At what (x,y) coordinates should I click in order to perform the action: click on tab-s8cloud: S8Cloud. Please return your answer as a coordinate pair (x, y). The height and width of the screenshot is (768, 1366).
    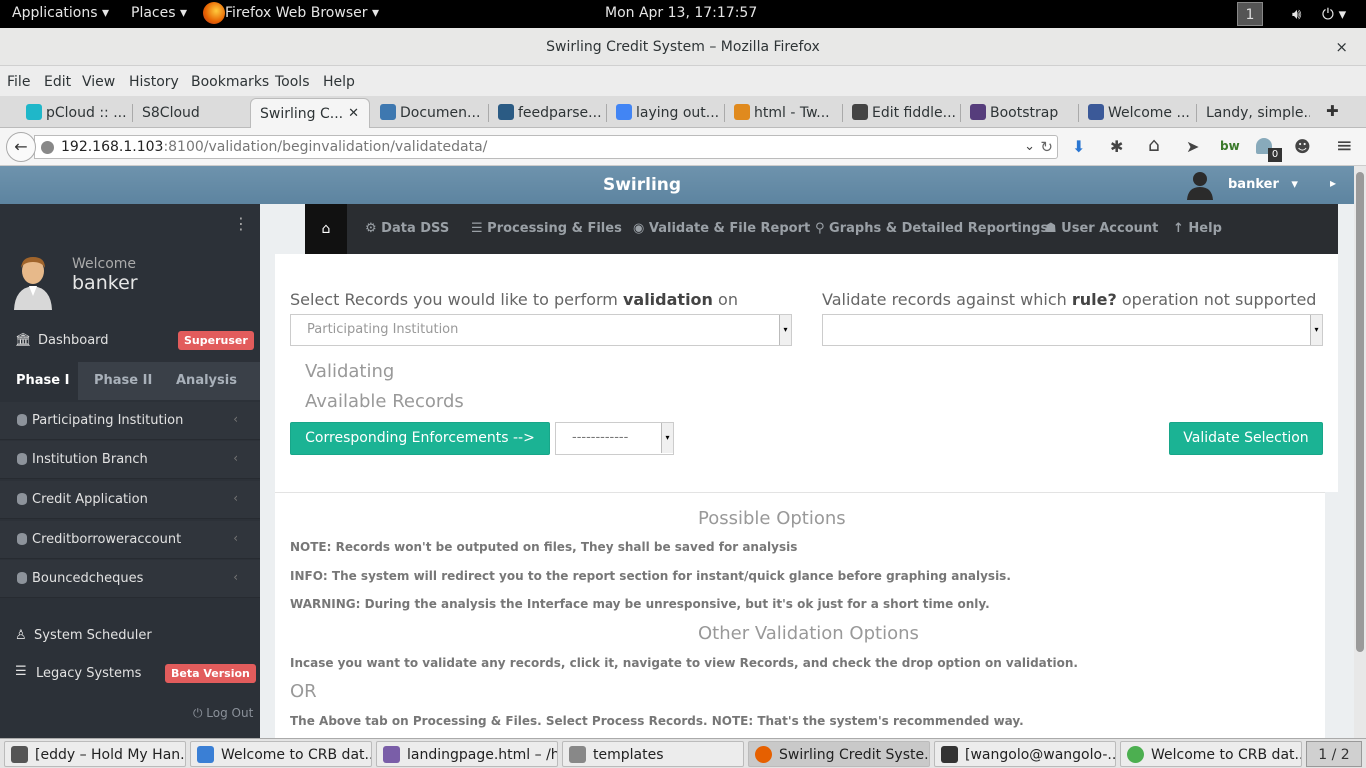
    Looking at the image, I should click on (192, 113).